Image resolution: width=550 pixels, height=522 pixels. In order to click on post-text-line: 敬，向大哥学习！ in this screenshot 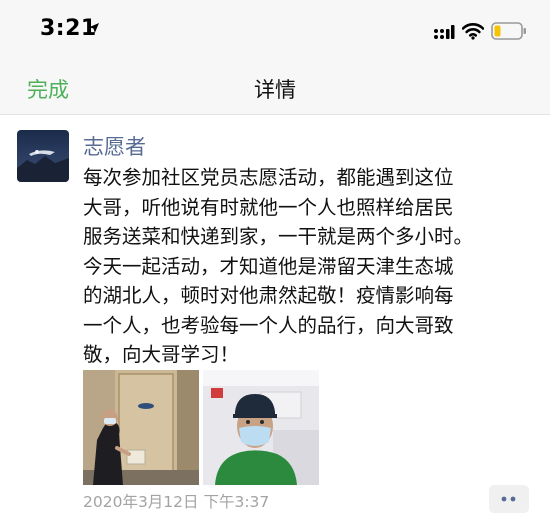, I will do `click(161, 354)`.